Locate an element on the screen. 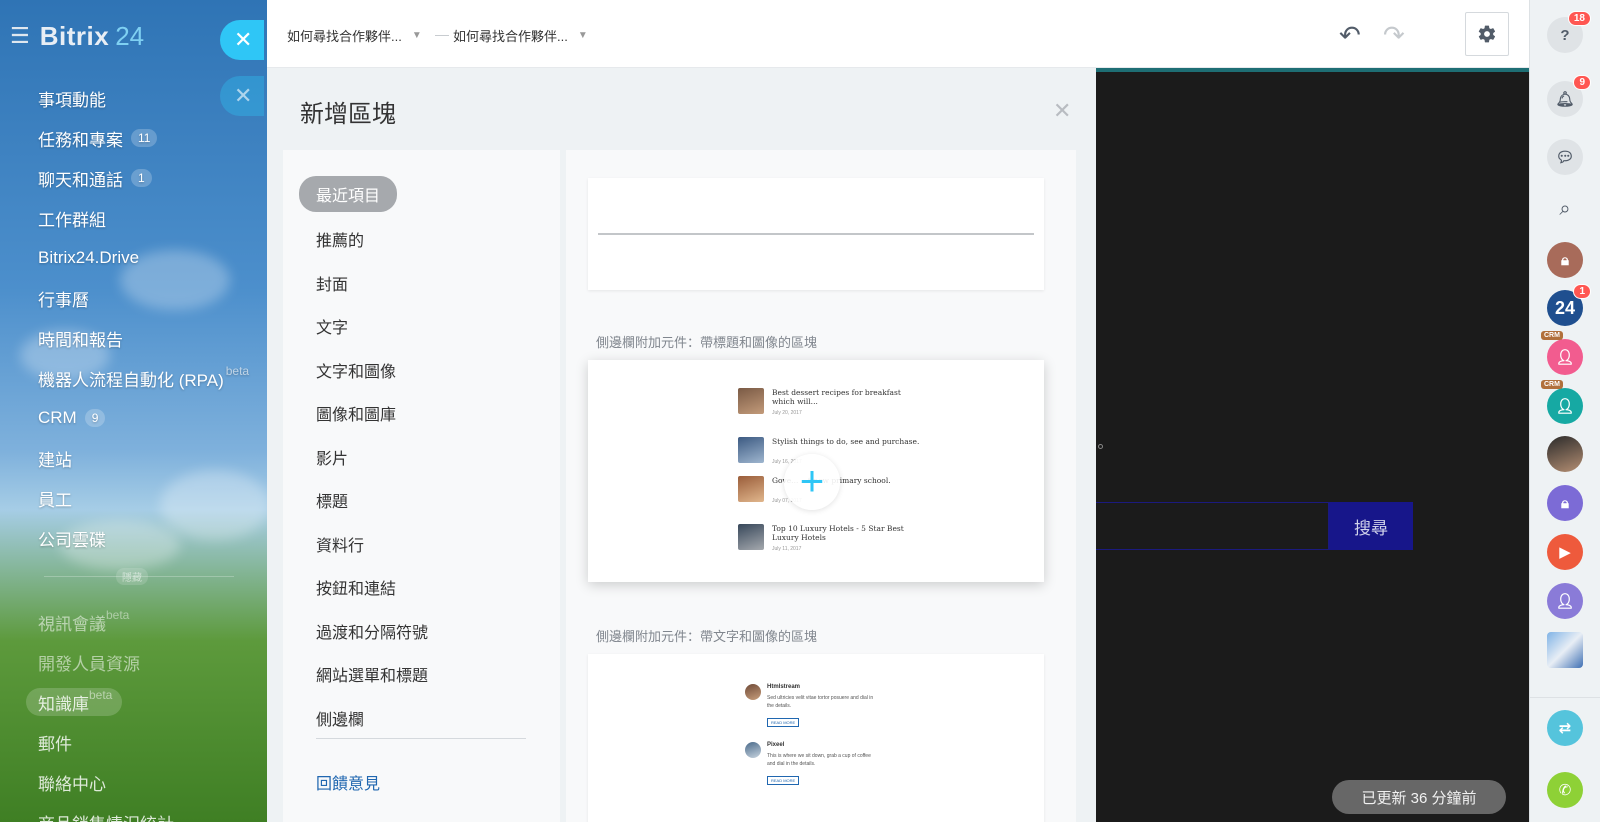 This screenshot has height=822, width=1600. menu-item-contact-center: 聯絡中心 is located at coordinates (153, 782).